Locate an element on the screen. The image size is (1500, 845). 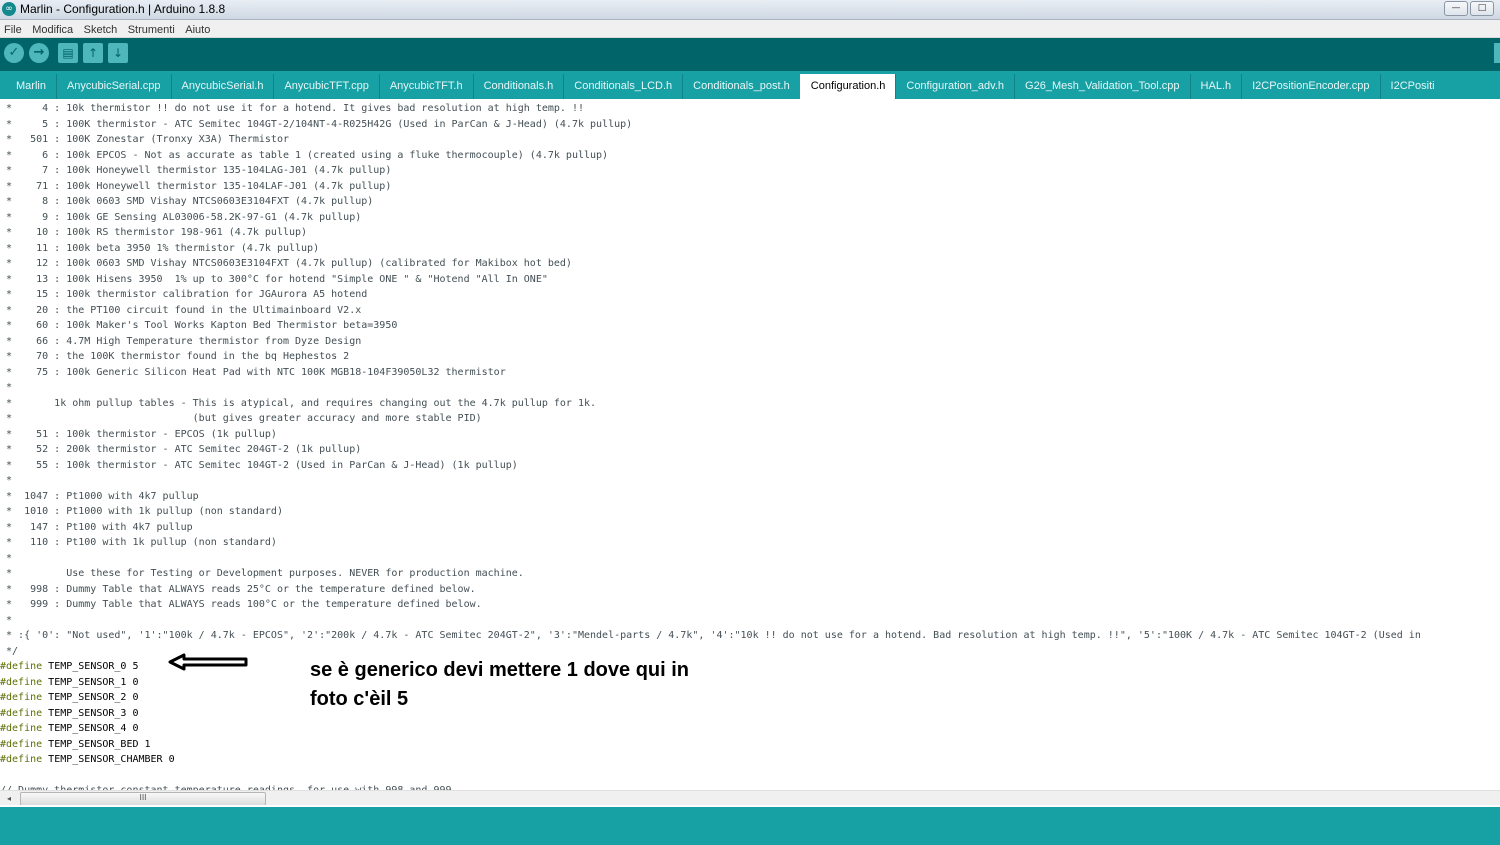
define-value: TEMP_SENSOR_2 0 is located at coordinates (90, 697).